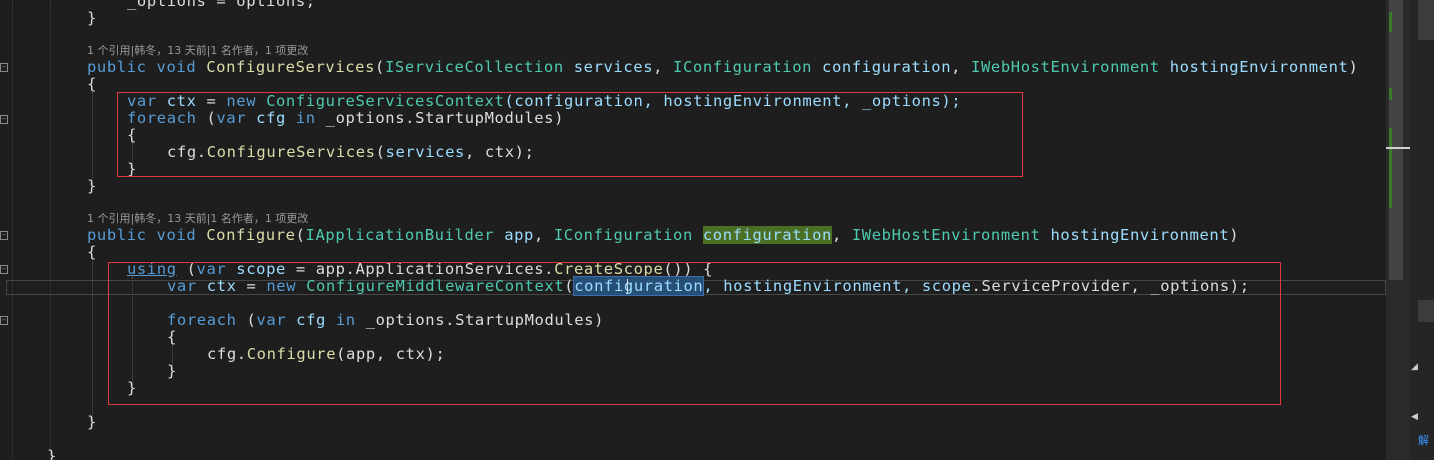  Describe the element at coordinates (1423, 440) in the screenshot. I see `side-panel-label: 解` at that location.